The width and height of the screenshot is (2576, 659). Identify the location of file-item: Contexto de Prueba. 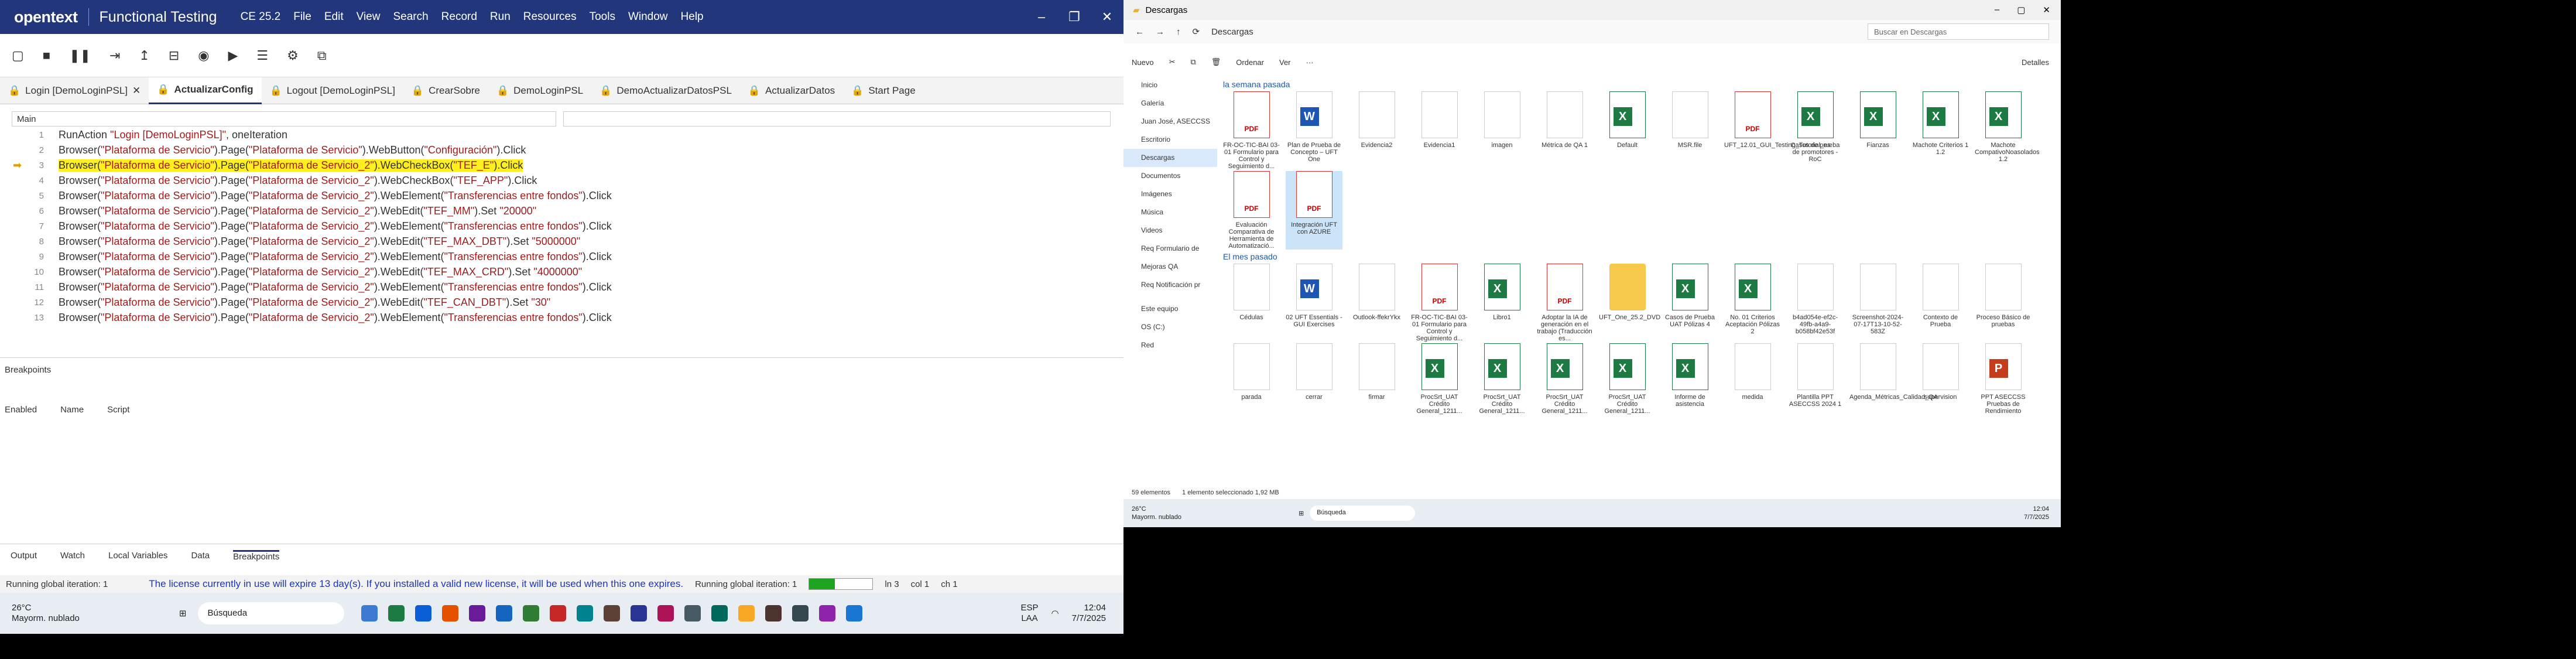
(1940, 303).